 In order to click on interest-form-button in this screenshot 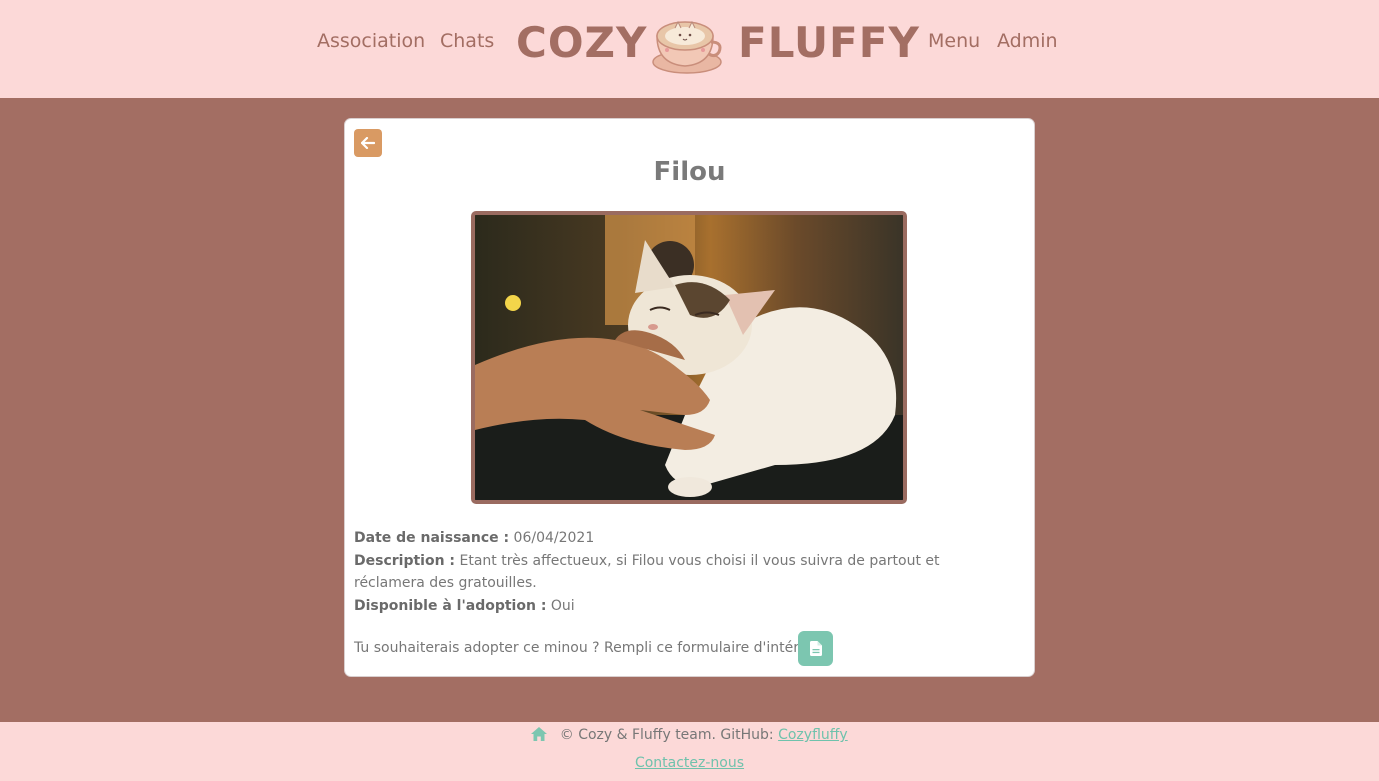, I will do `click(815, 648)`.